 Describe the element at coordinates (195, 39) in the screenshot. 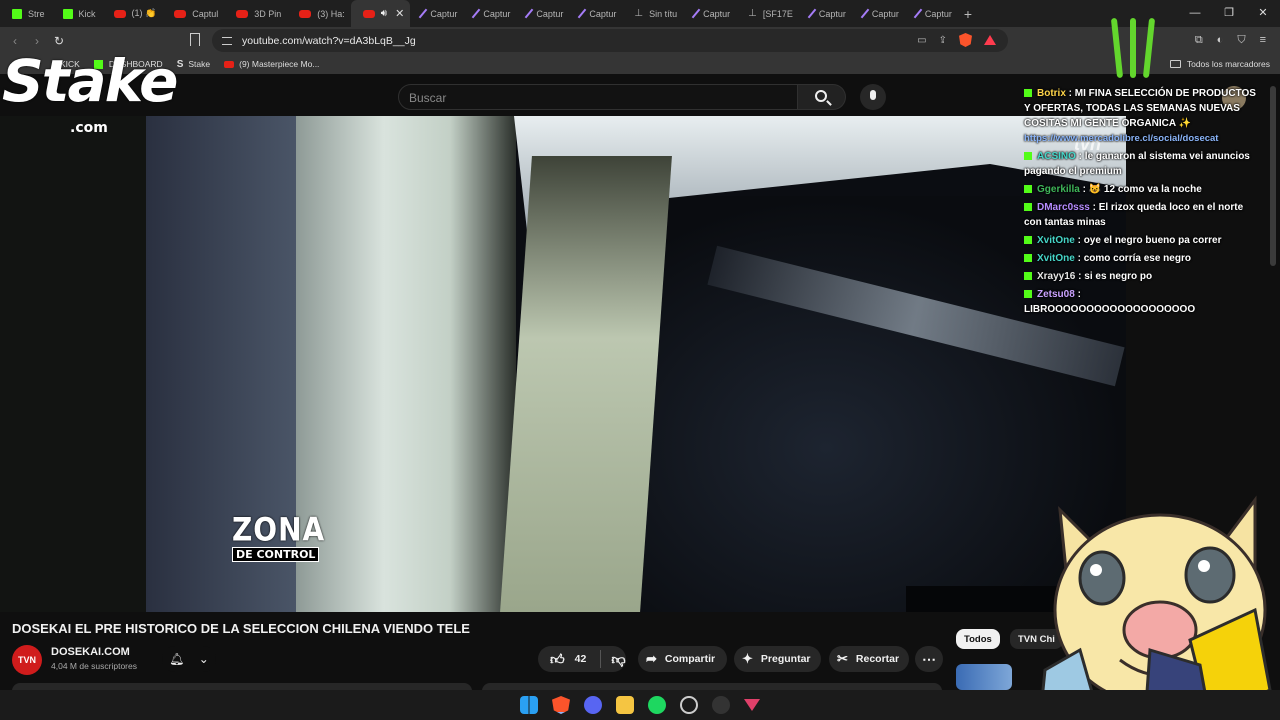

I see `bookmark-icon` at that location.